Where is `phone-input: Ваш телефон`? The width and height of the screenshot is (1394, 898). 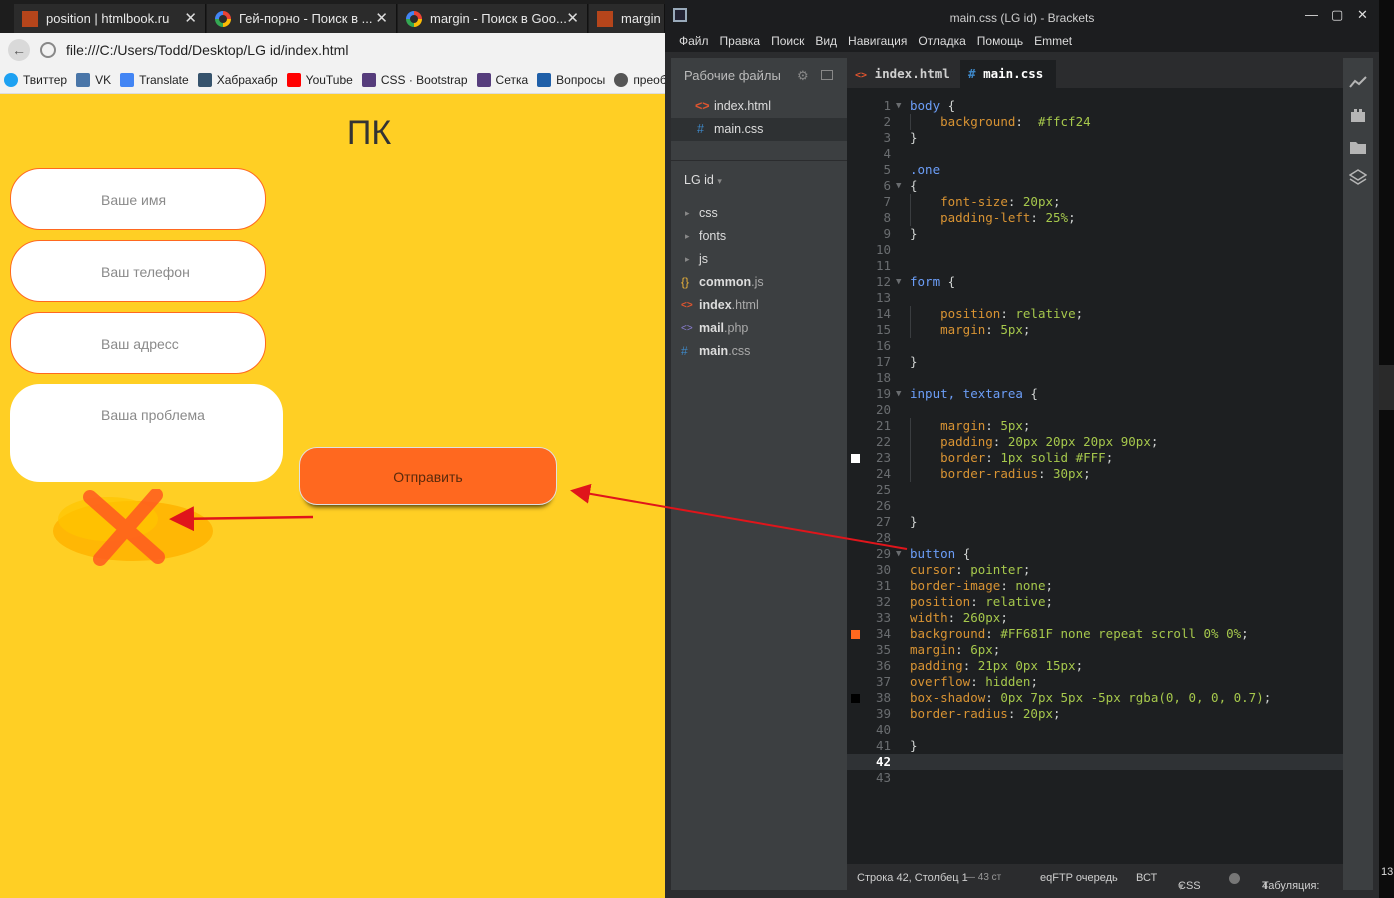 phone-input: Ваш телефон is located at coordinates (138, 271).